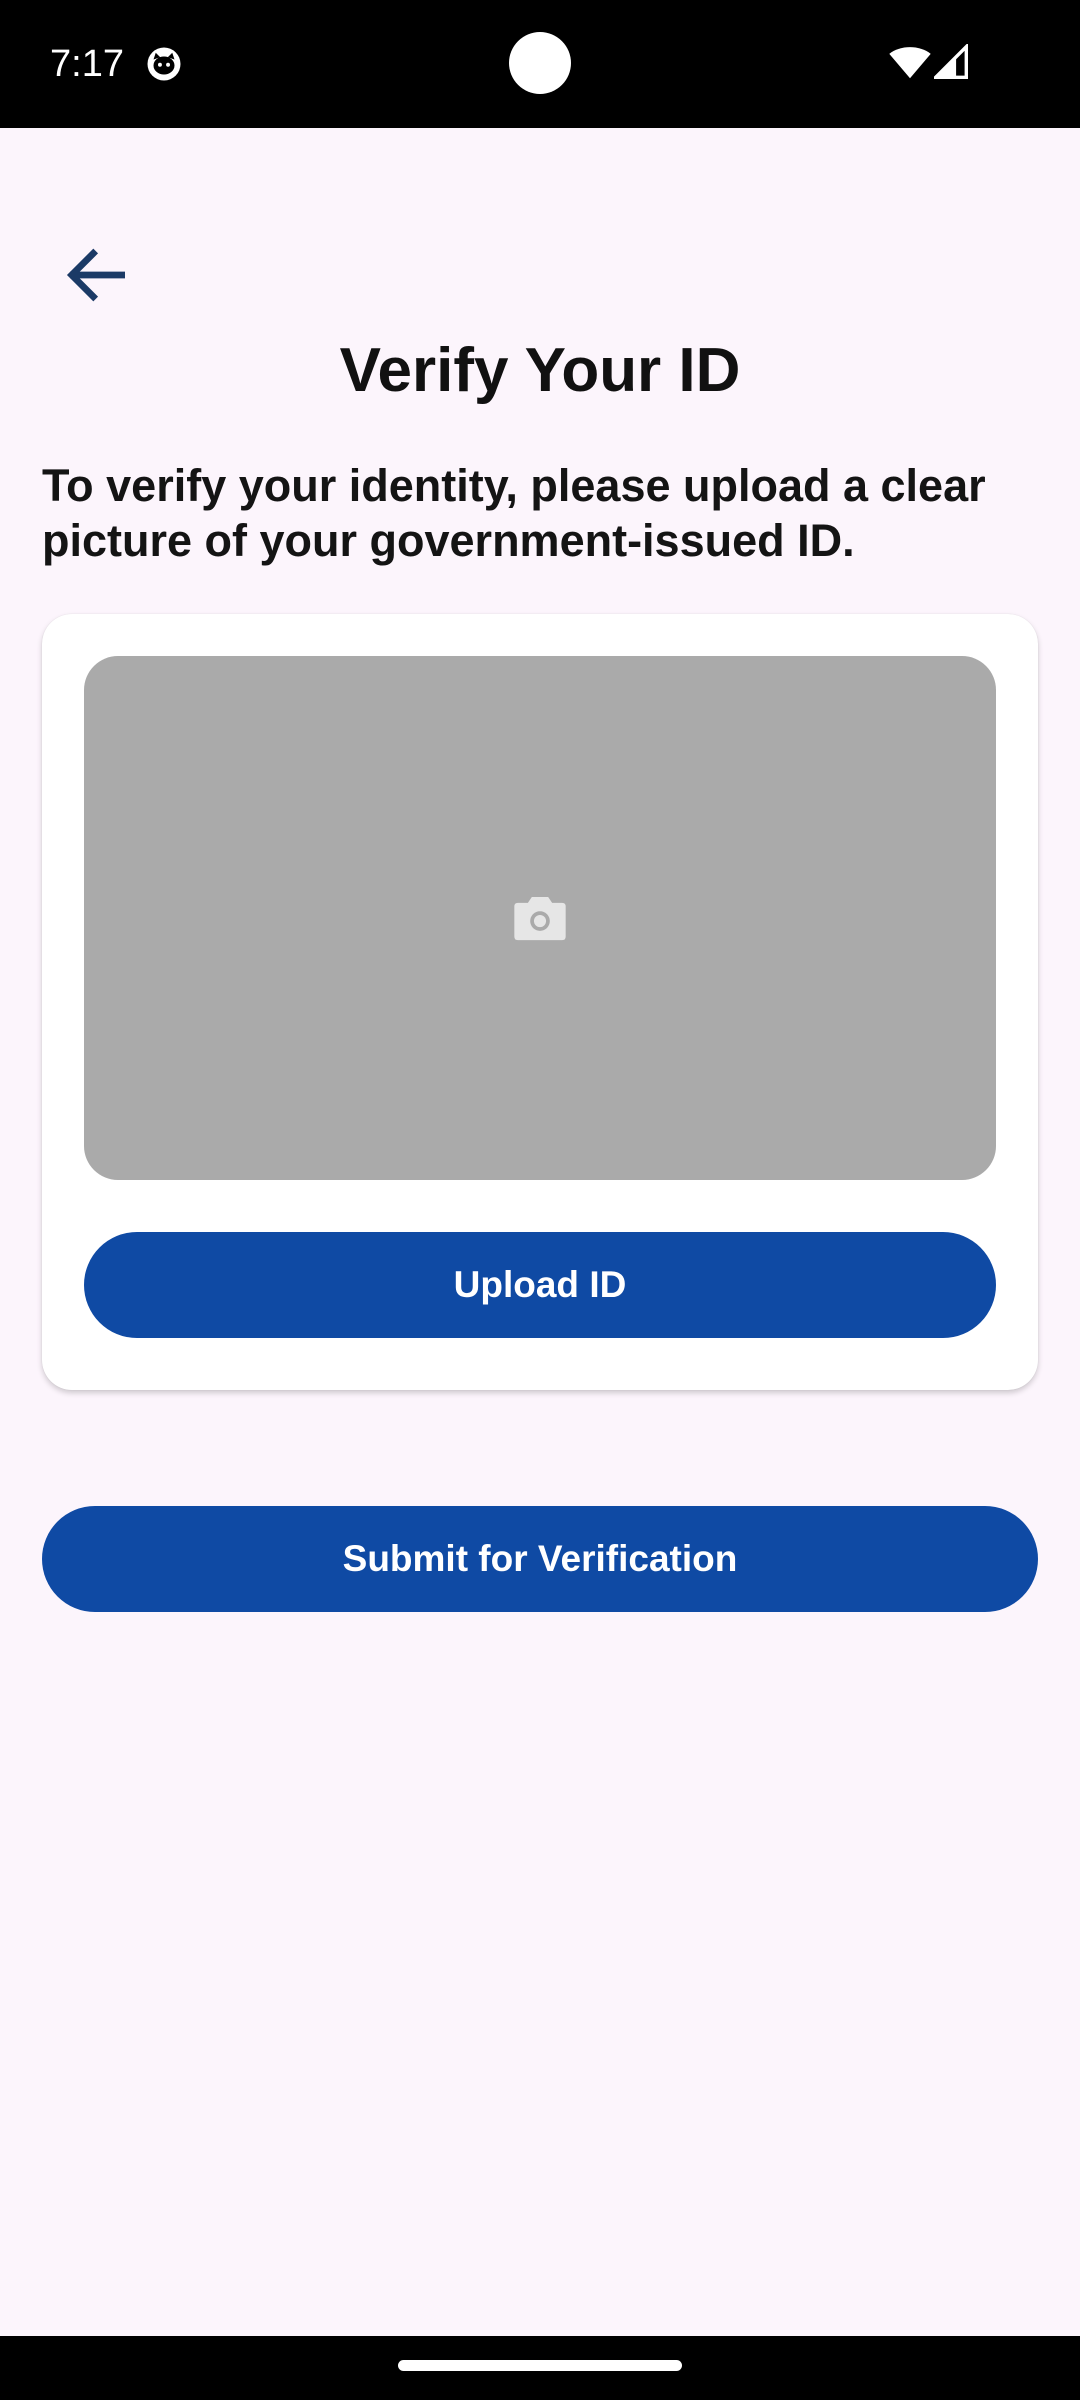 This screenshot has width=1080, height=2400. What do you see at coordinates (540, 370) in the screenshot?
I see `page-title: Verify Your ID` at bounding box center [540, 370].